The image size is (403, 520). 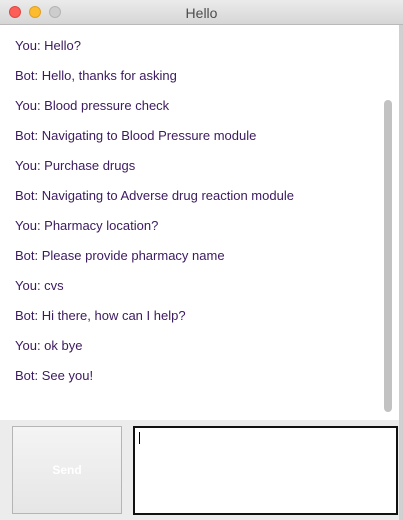 I want to click on title-bar: Hello, so click(x=201, y=12).